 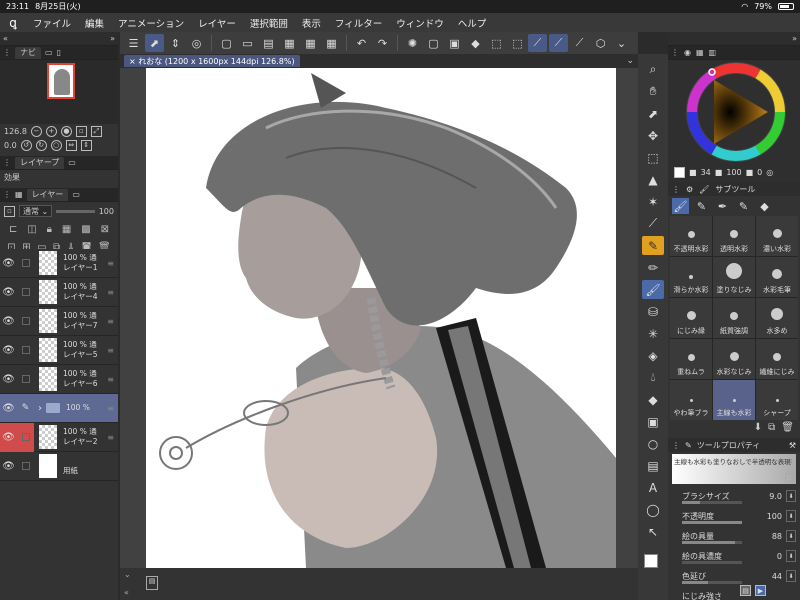 What do you see at coordinates (25, 408) in the screenshot?
I see `edit-pen-icon: ✎` at bounding box center [25, 408].